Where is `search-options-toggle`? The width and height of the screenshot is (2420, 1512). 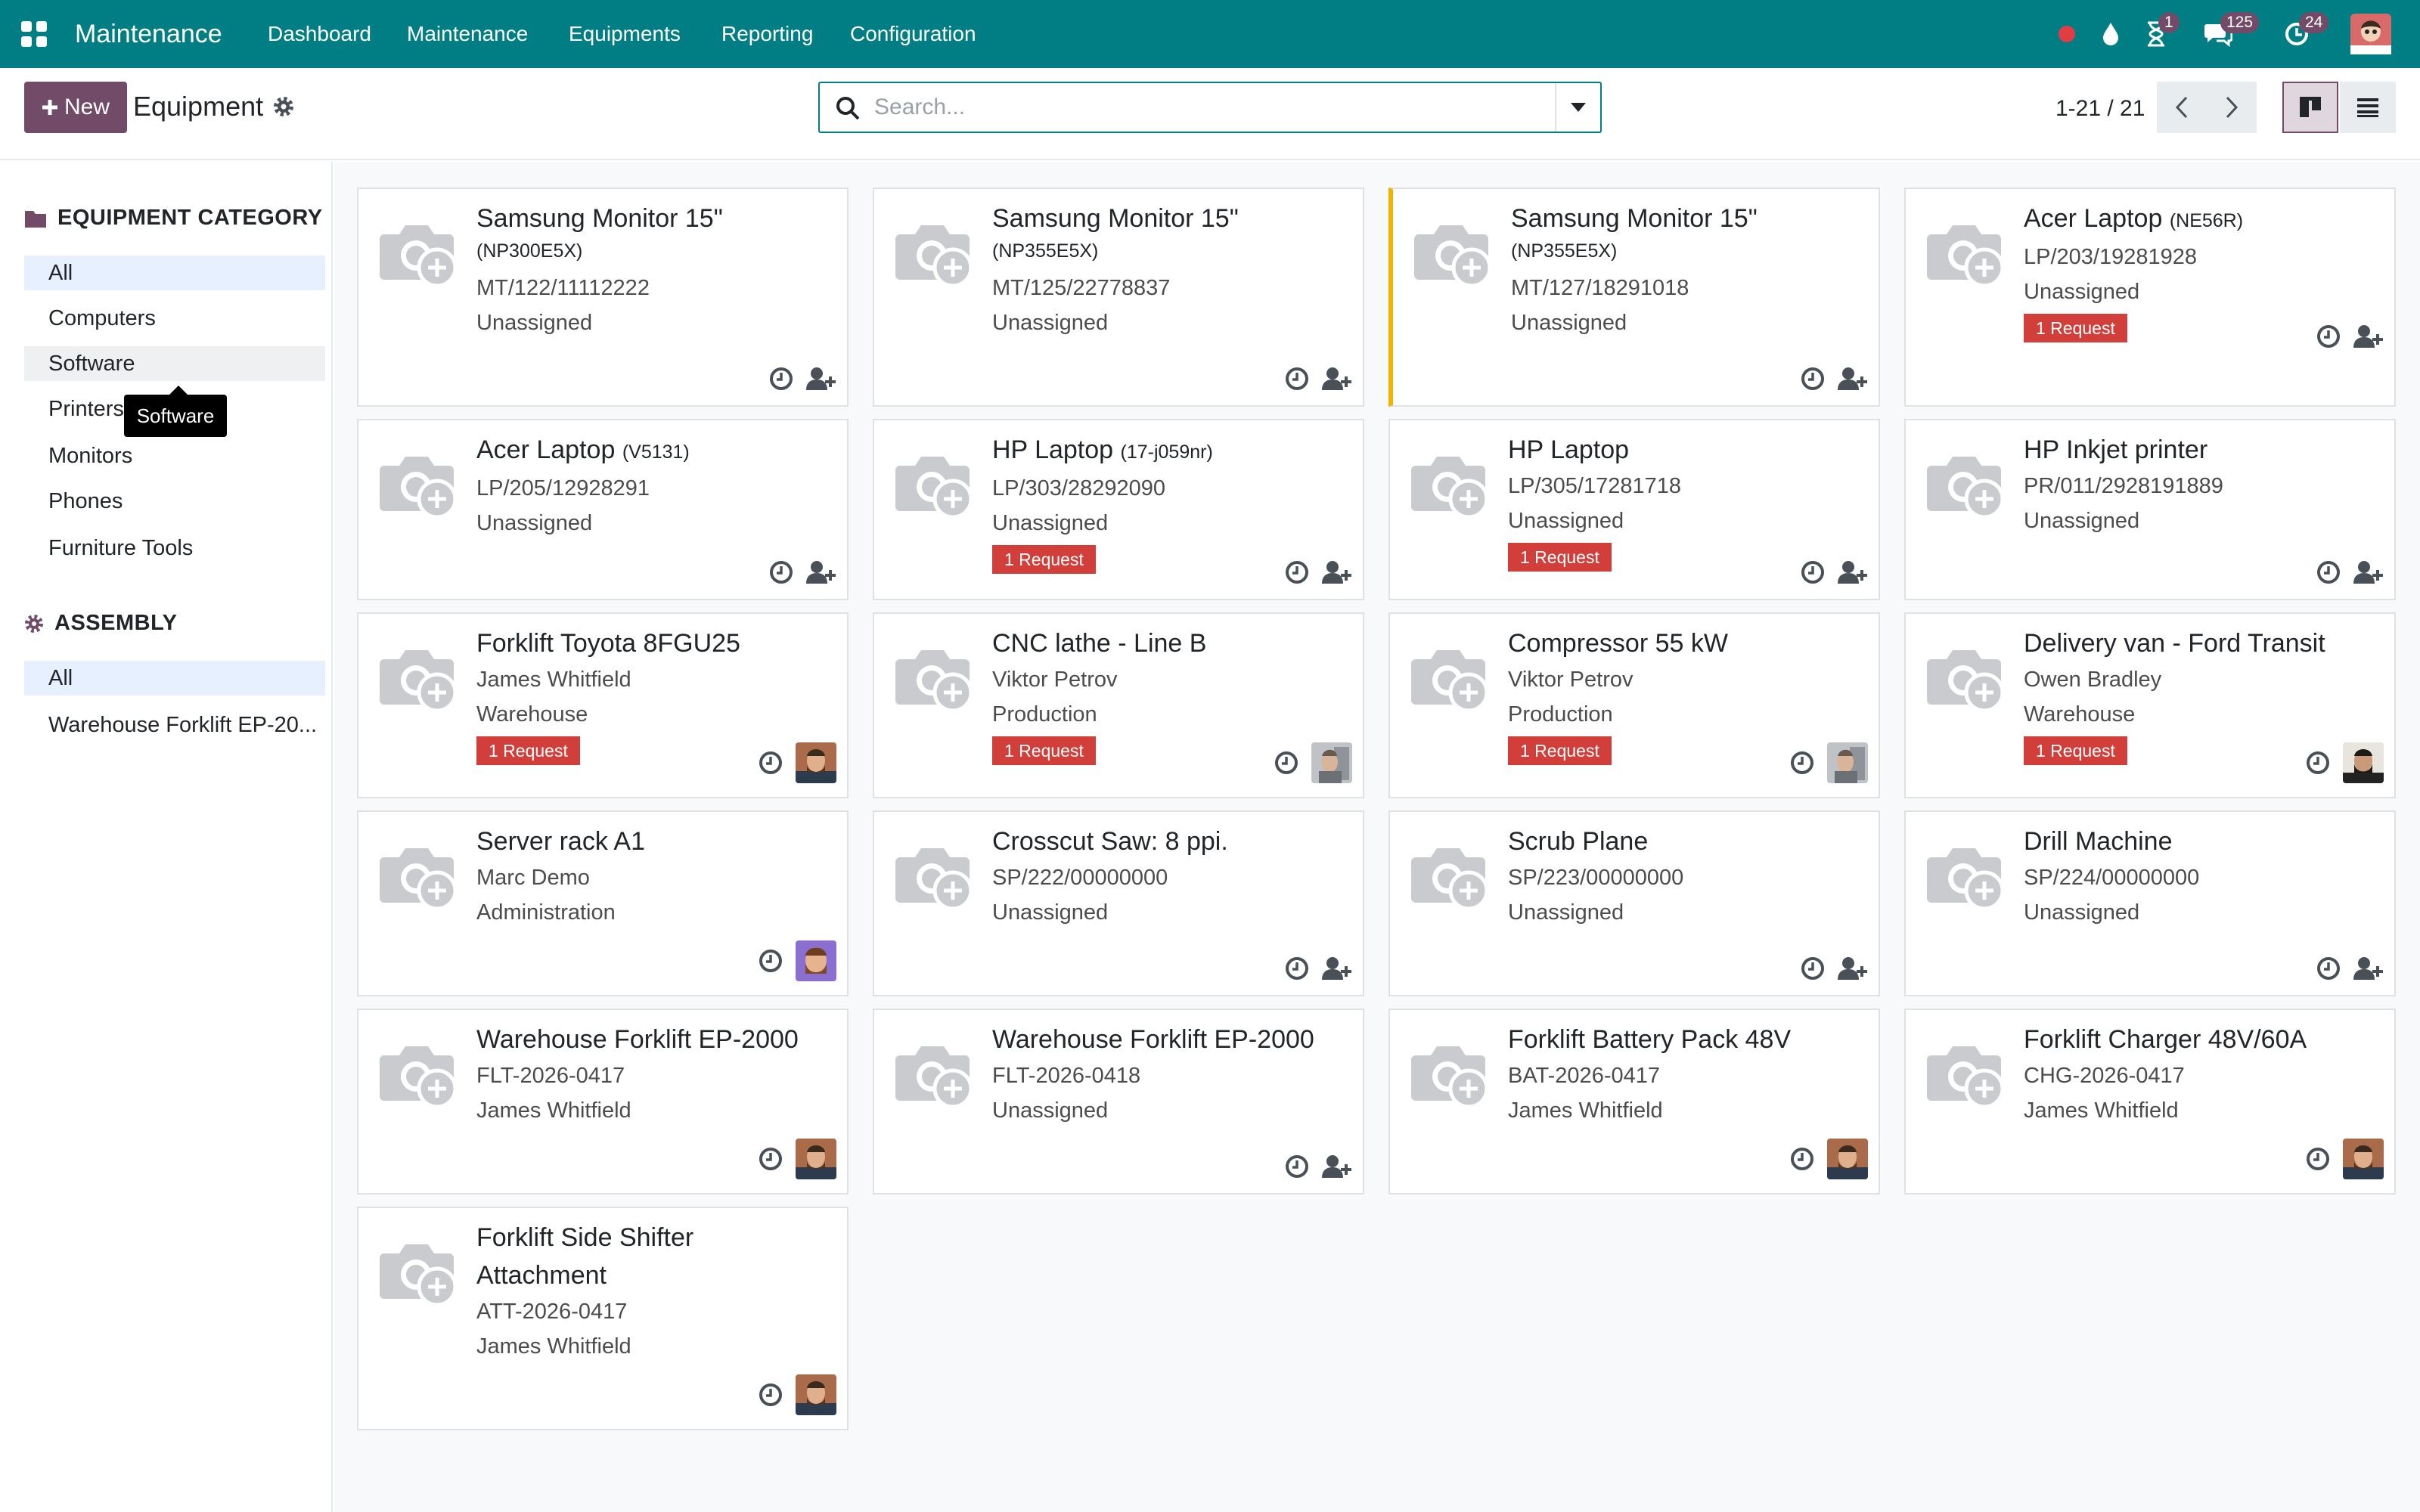
search-options-toggle is located at coordinates (1577, 107).